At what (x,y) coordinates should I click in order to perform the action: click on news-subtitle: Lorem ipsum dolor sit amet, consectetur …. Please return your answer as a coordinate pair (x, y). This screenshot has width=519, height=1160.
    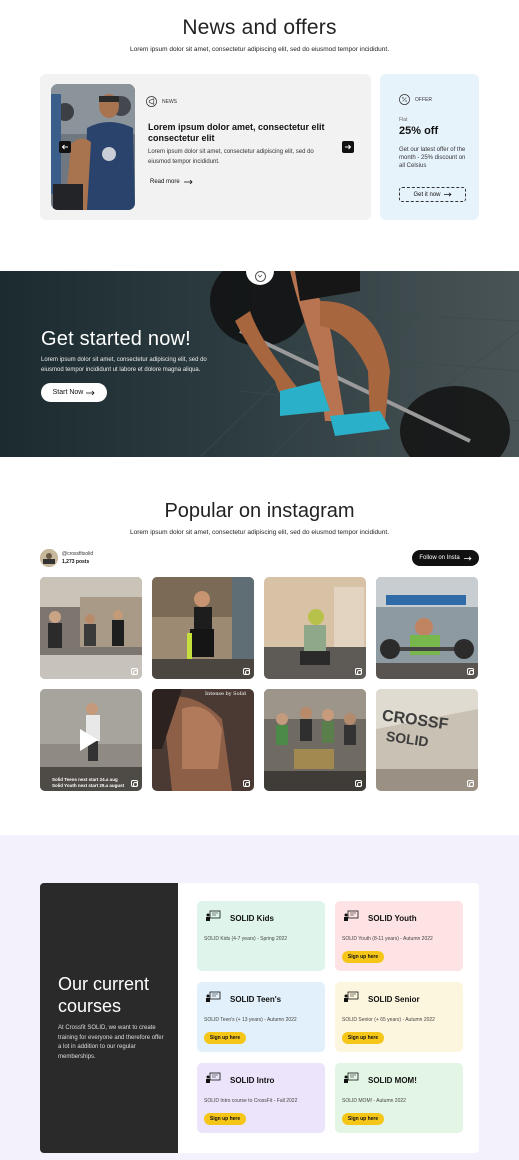
    Looking at the image, I should click on (259, 49).